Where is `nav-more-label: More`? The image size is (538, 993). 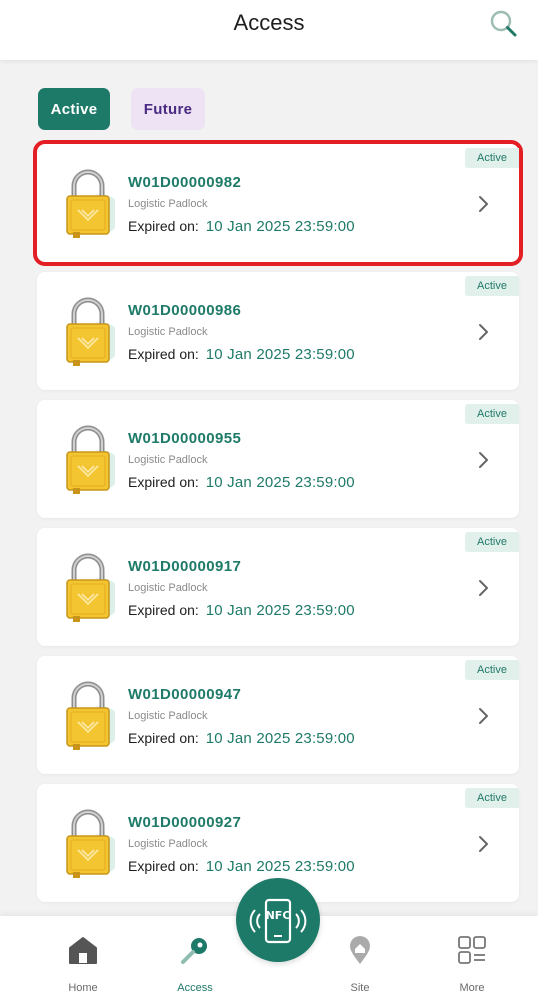 nav-more-label: More is located at coordinates (472, 987).